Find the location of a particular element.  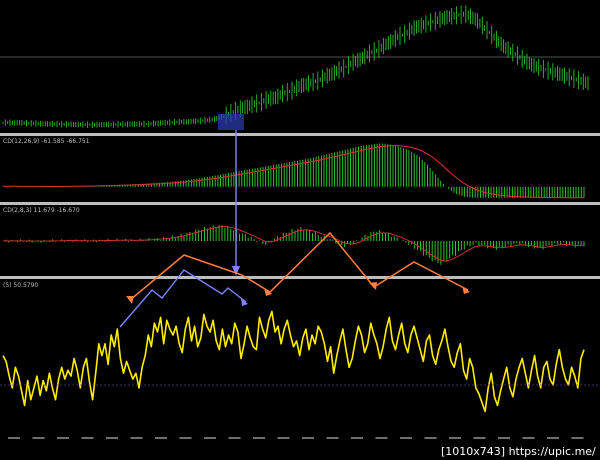

osma-label: CD(2,8,3) 11.679 -16.670 is located at coordinates (41, 210).